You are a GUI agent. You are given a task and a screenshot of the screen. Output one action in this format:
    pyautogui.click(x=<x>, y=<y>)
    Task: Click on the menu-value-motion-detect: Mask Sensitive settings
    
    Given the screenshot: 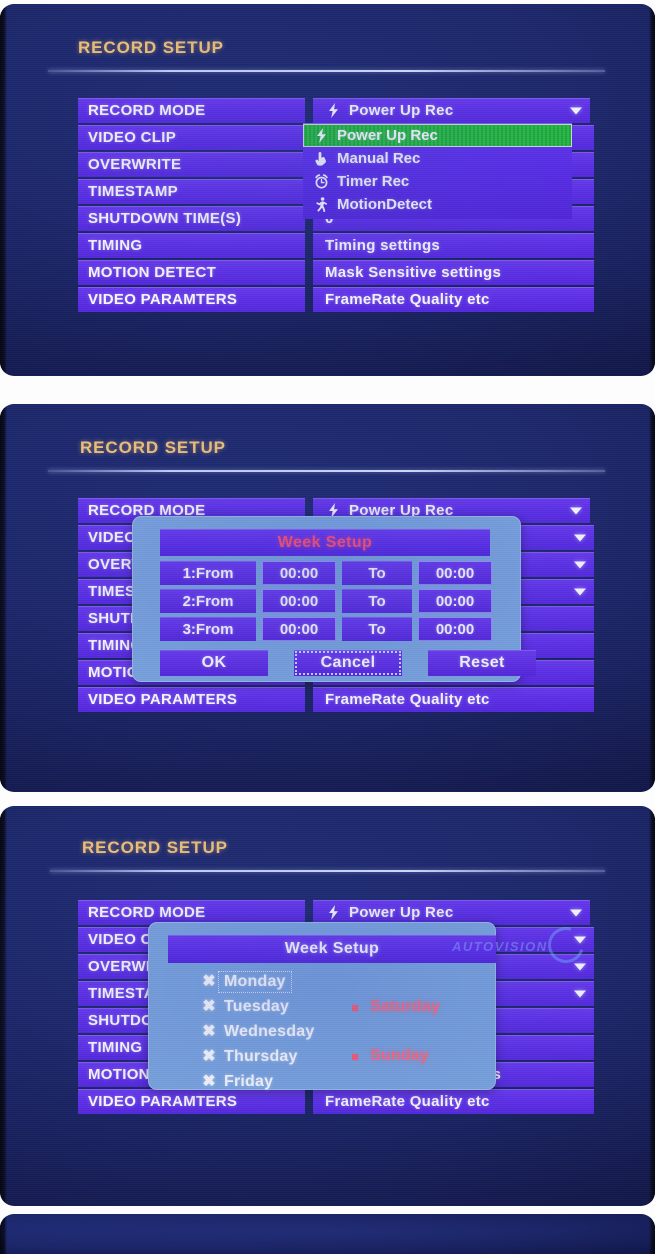 What is the action you would take?
    pyautogui.click(x=453, y=272)
    